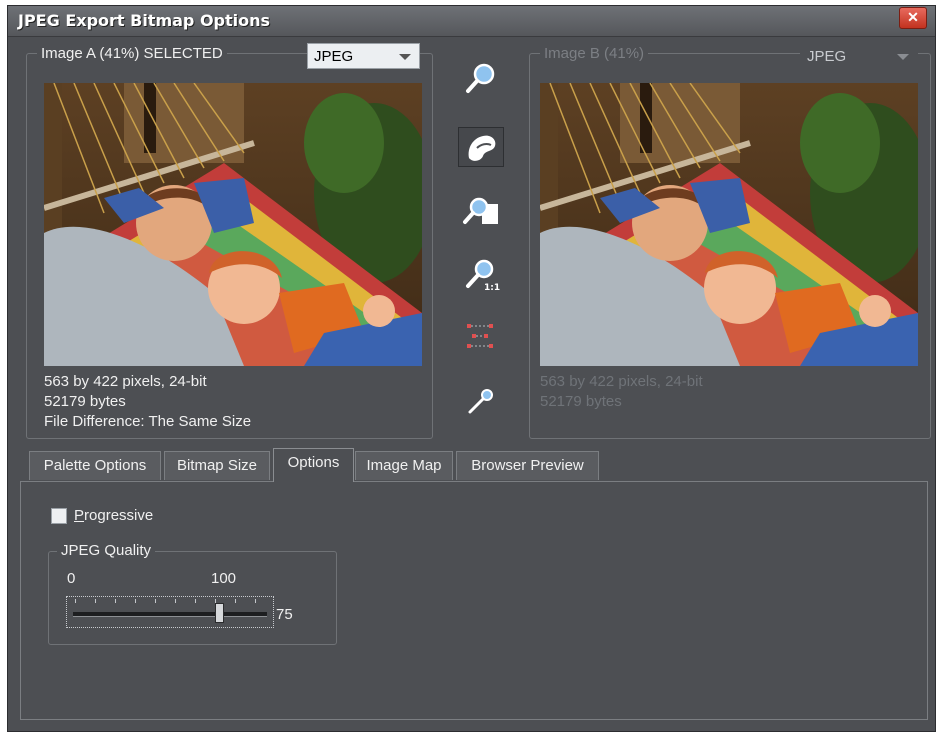  What do you see at coordinates (827, 56) in the screenshot?
I see `image-b-format-value: JPEG` at bounding box center [827, 56].